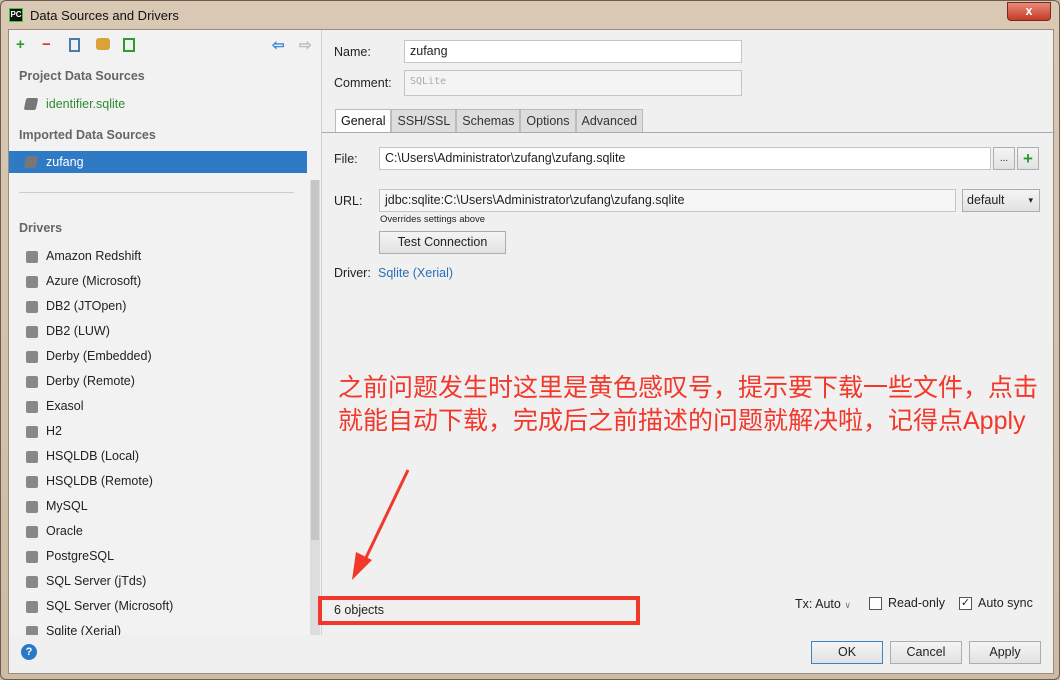 This screenshot has height=680, width=1060. What do you see at coordinates (362, 566) in the screenshot?
I see `arrow-head` at bounding box center [362, 566].